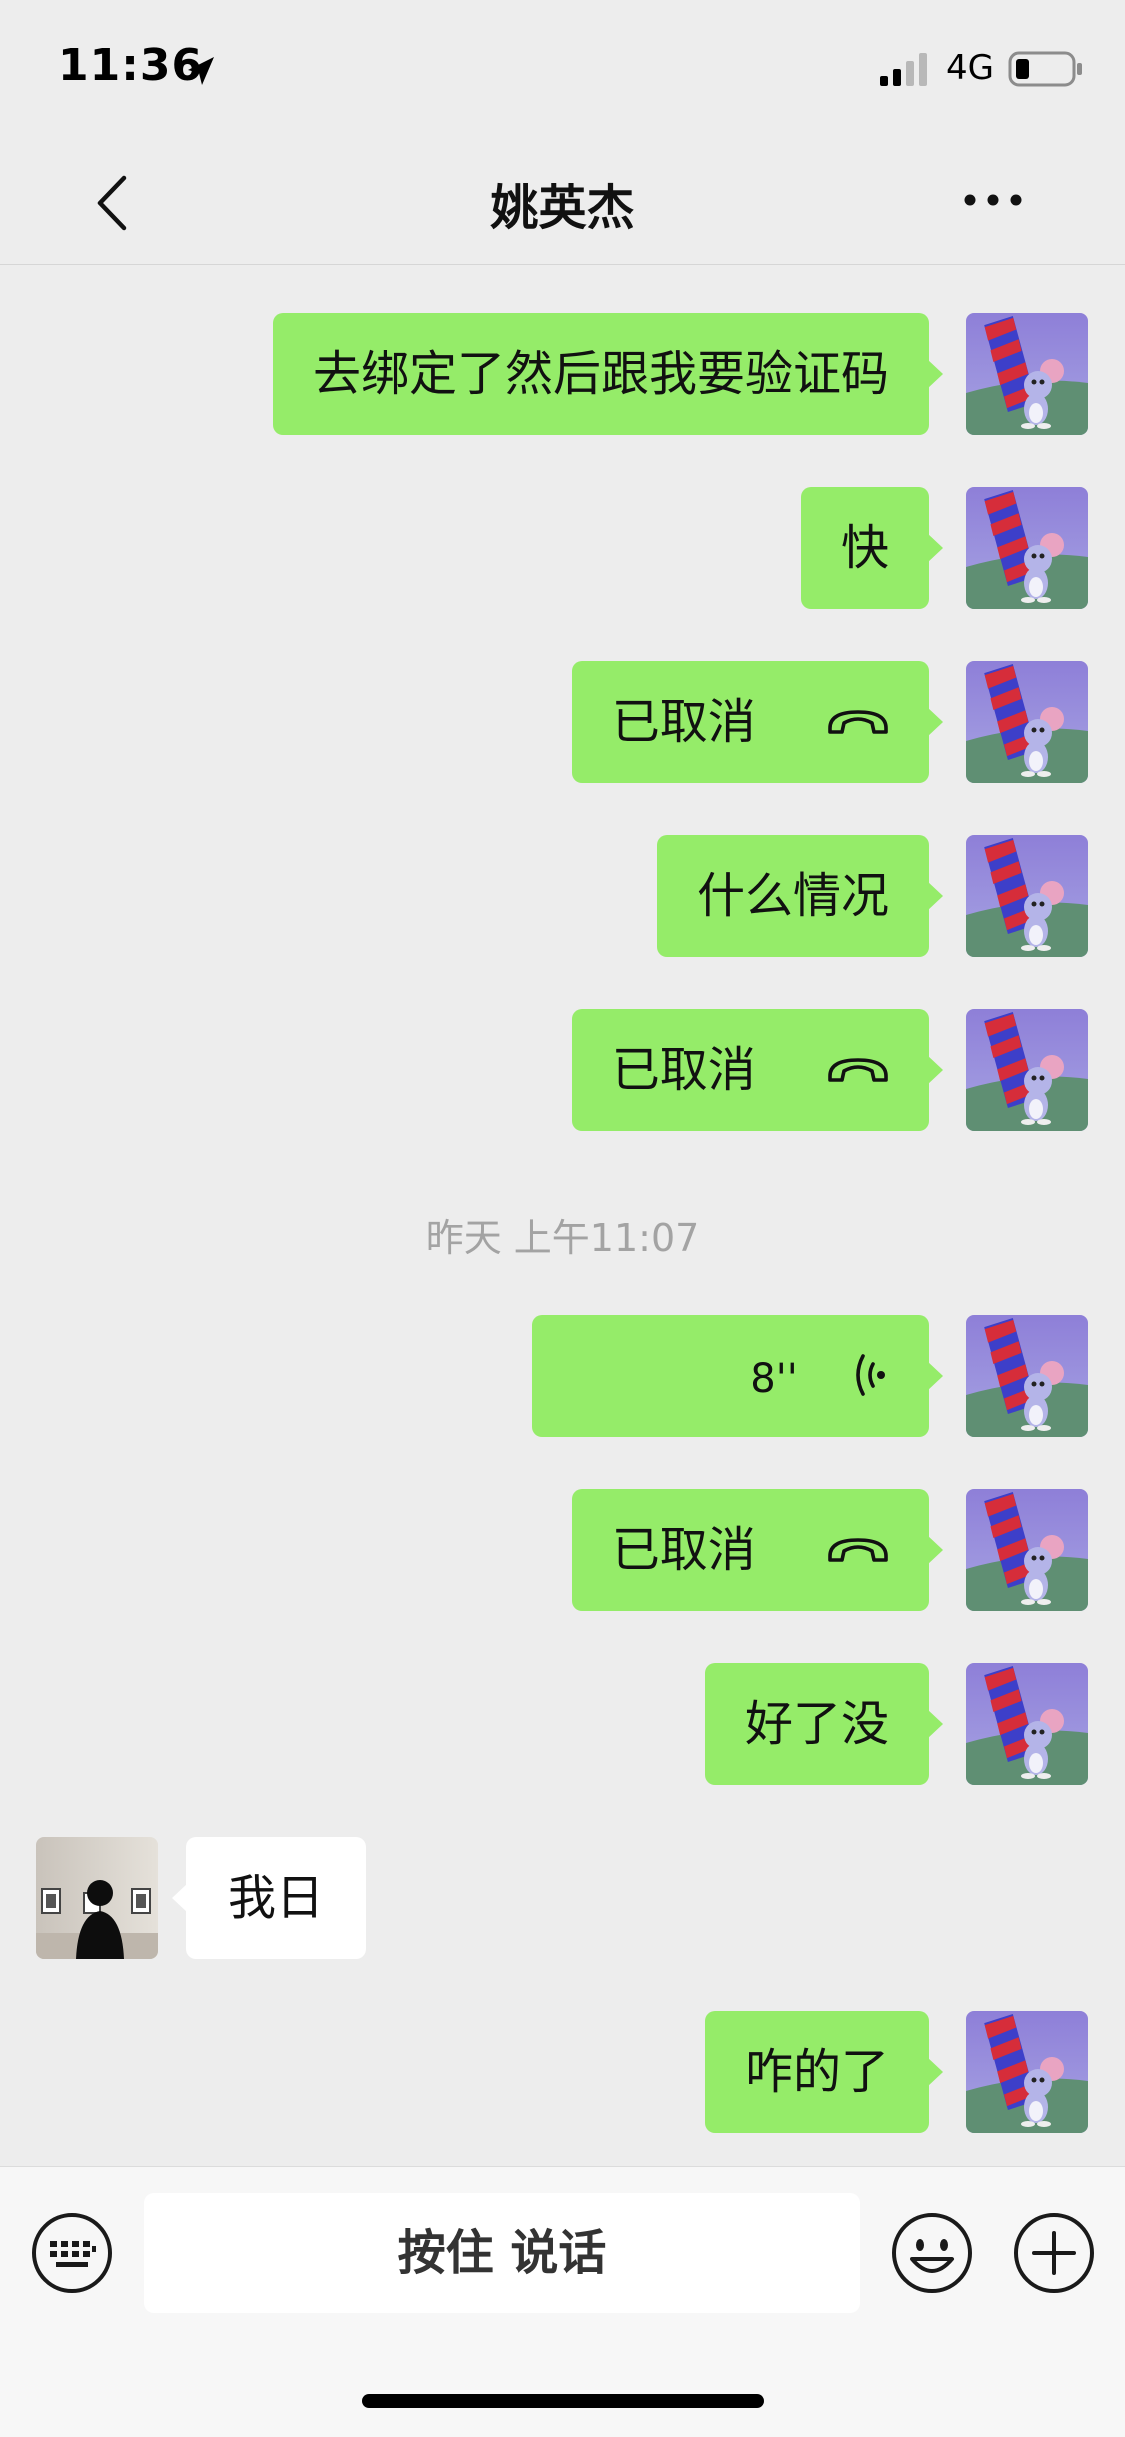  I want to click on message-row: 我日, so click(562, 1899).